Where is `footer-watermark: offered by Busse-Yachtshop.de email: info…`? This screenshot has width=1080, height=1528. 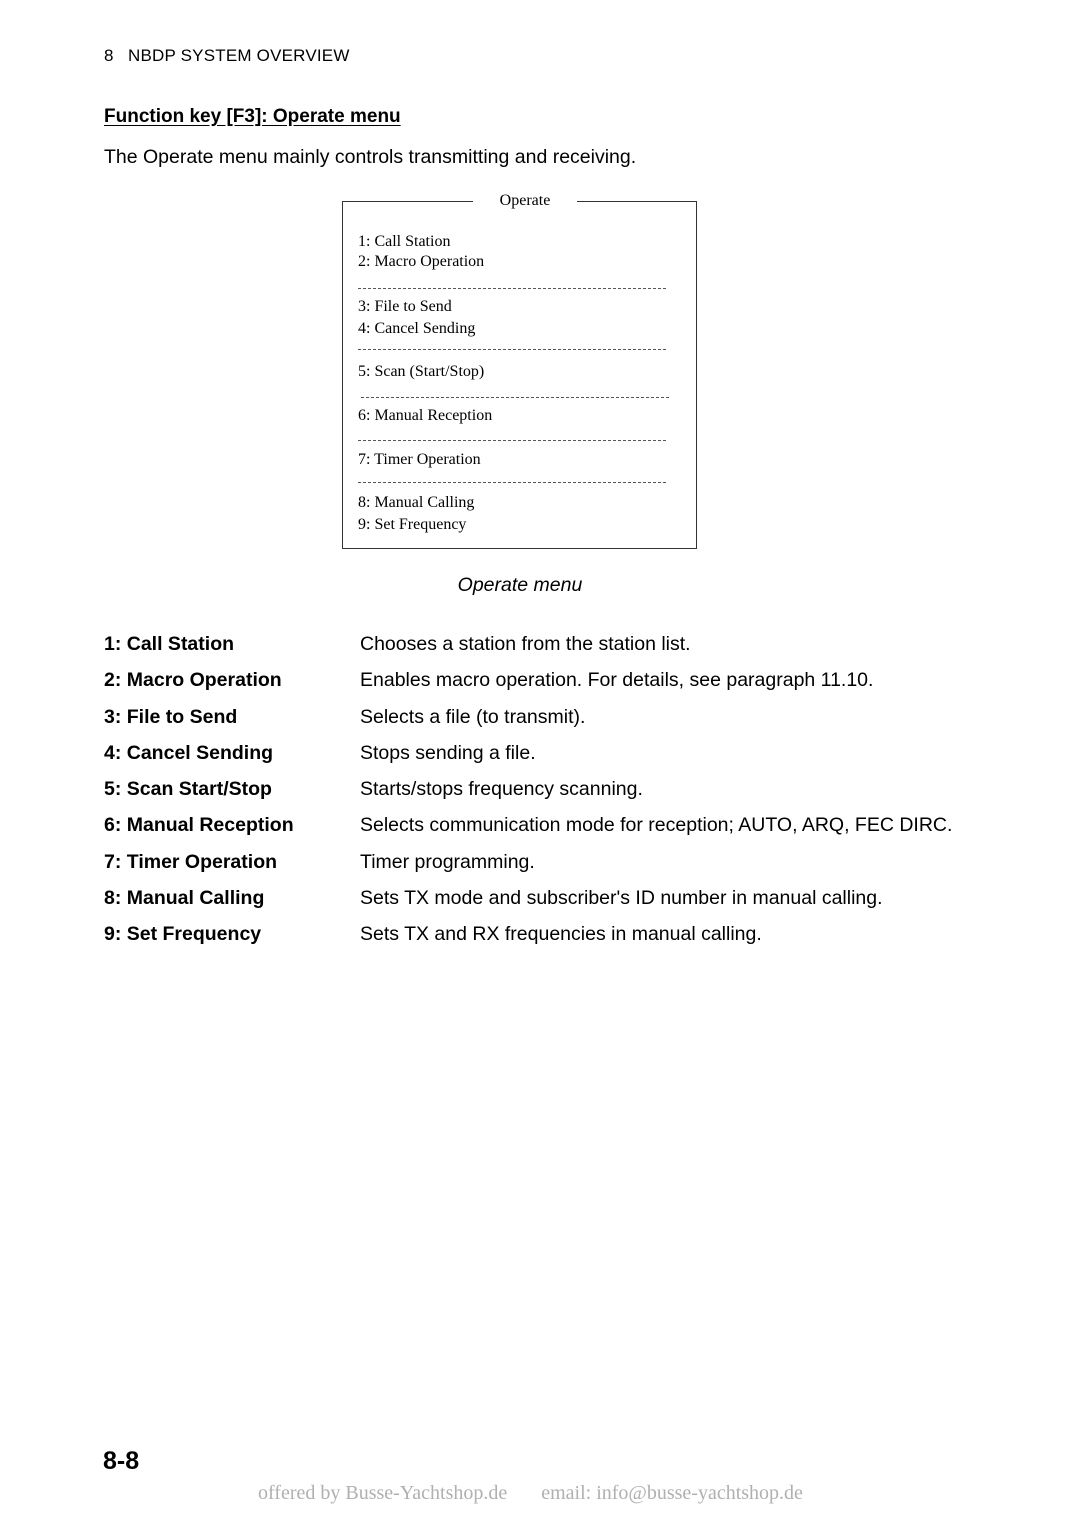 footer-watermark: offered by Busse-Yachtshop.de email: info… is located at coordinates (530, 1493).